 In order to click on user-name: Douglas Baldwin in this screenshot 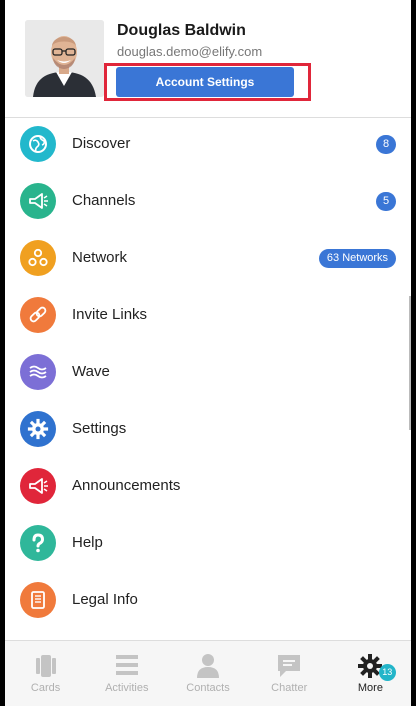, I will do `click(181, 30)`.